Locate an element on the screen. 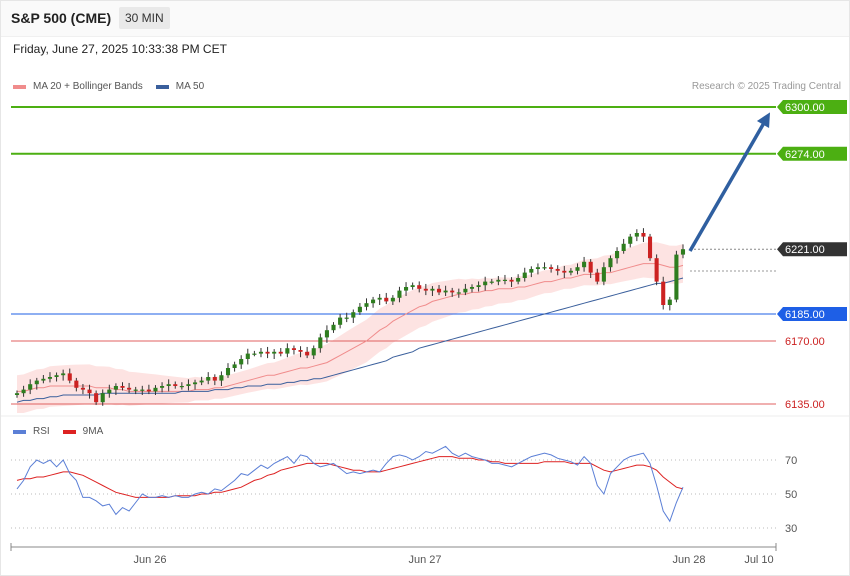  rsi-tick-label: 50 is located at coordinates (791, 495).